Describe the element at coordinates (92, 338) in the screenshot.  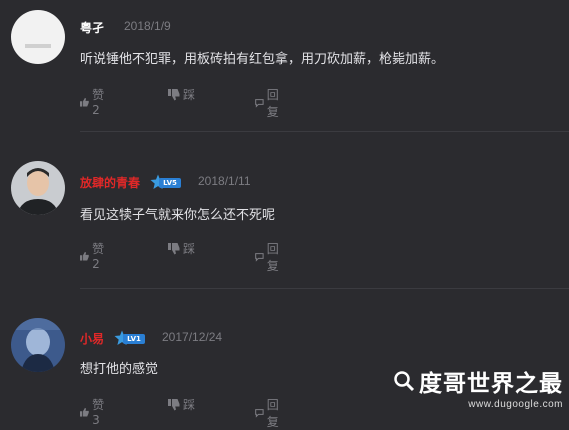
I see `username: 小易` at that location.